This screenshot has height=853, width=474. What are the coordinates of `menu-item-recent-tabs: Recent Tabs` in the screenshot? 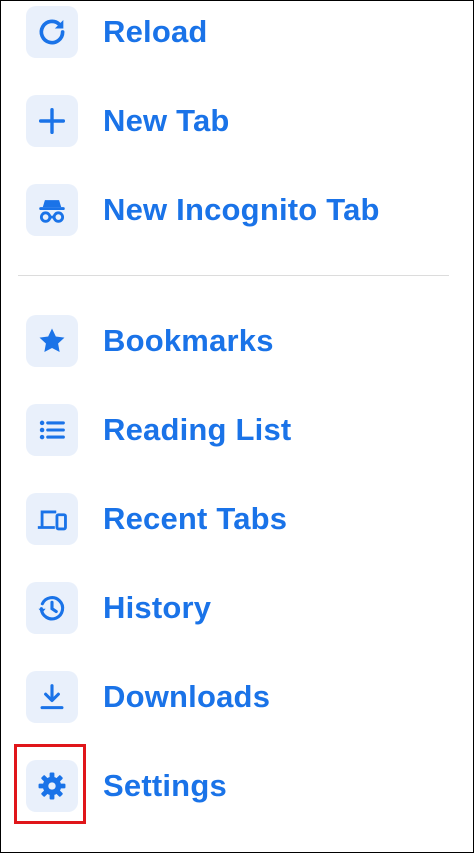 It's located at (237, 519).